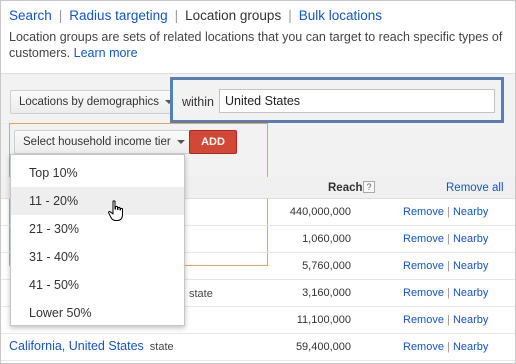 This screenshot has height=364, width=516. What do you see at coordinates (201, 294) in the screenshot?
I see `location-type-fragment: state` at bounding box center [201, 294].